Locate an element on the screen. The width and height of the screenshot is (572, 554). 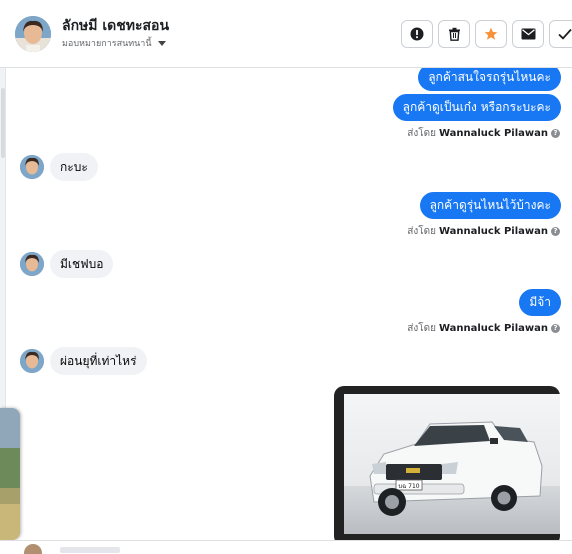
conversation-header: ลักษมี เดชทะสอน มอบหมายการสนทนานี้ is located at coordinates (286, 34).